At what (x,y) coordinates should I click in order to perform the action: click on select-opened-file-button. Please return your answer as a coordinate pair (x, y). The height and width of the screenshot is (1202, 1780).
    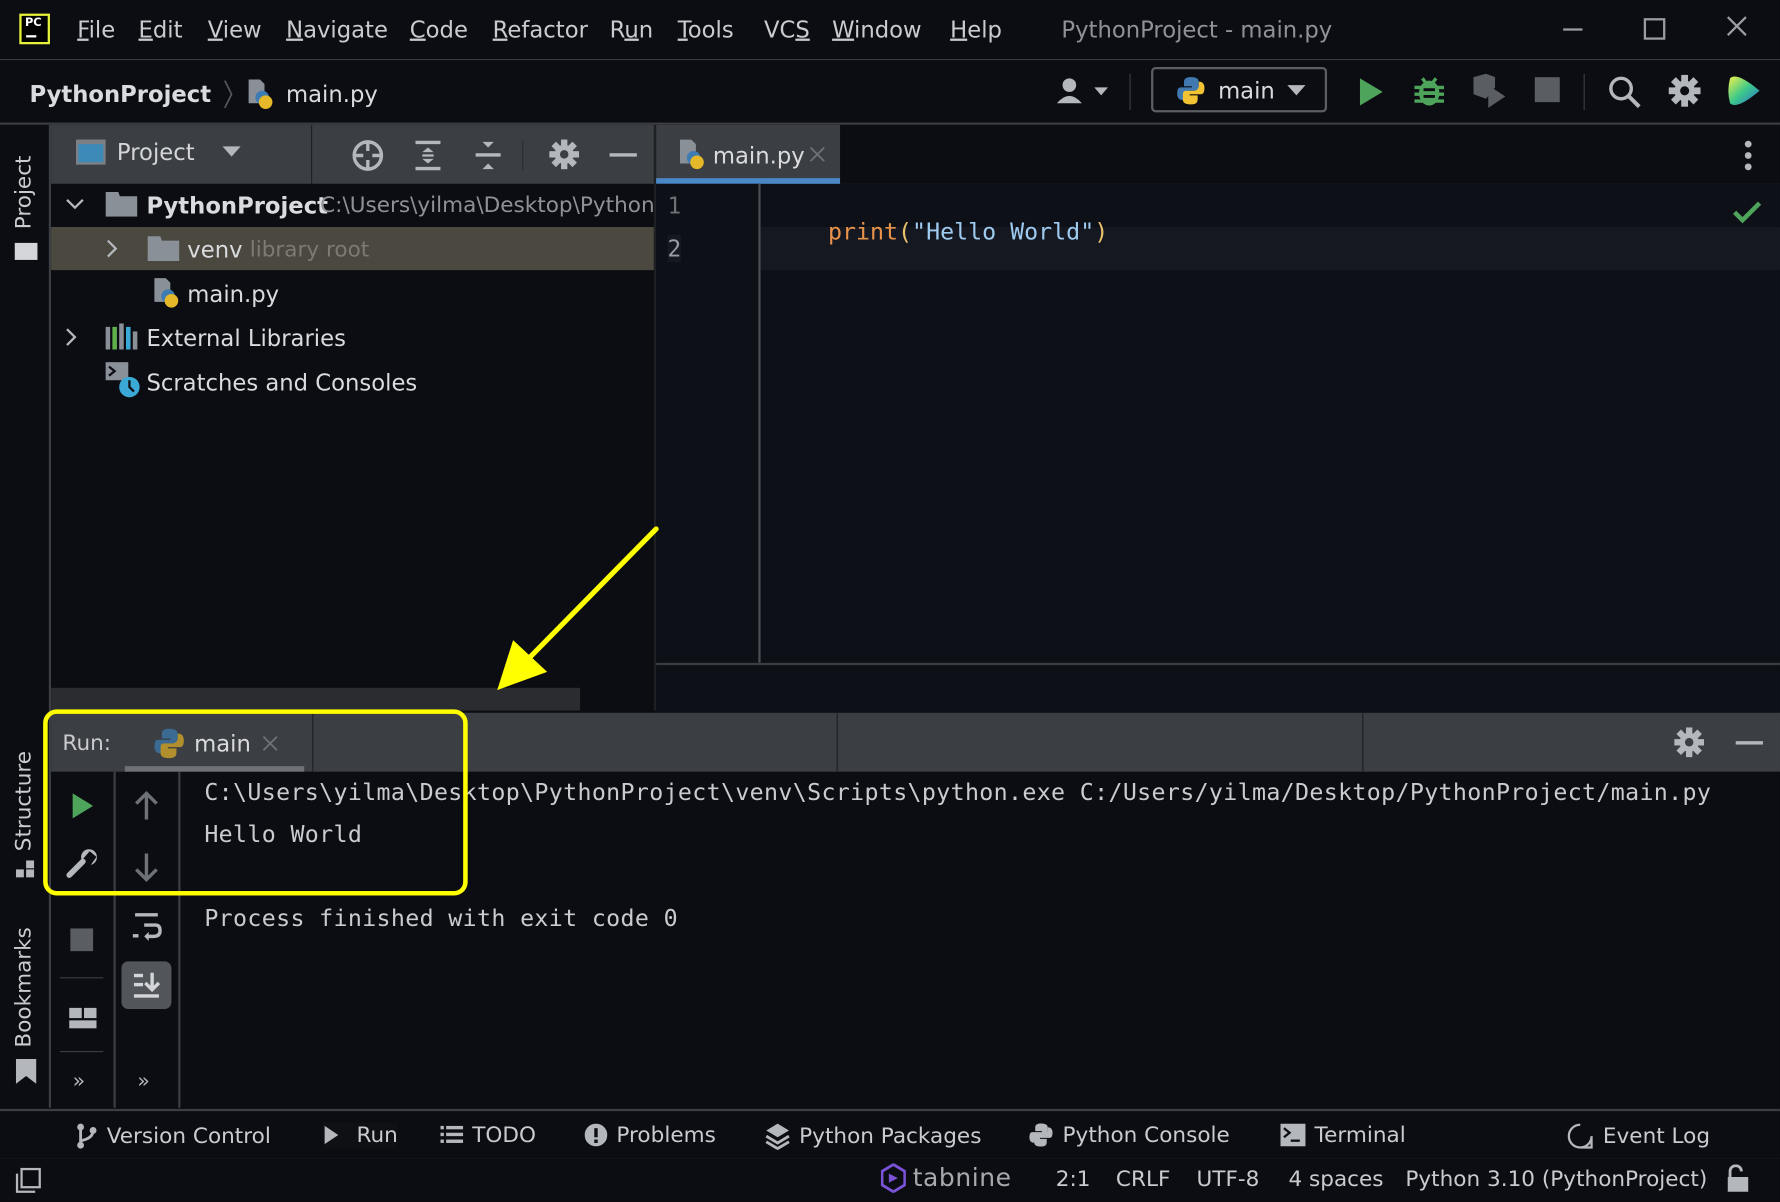
    Looking at the image, I should click on (368, 155).